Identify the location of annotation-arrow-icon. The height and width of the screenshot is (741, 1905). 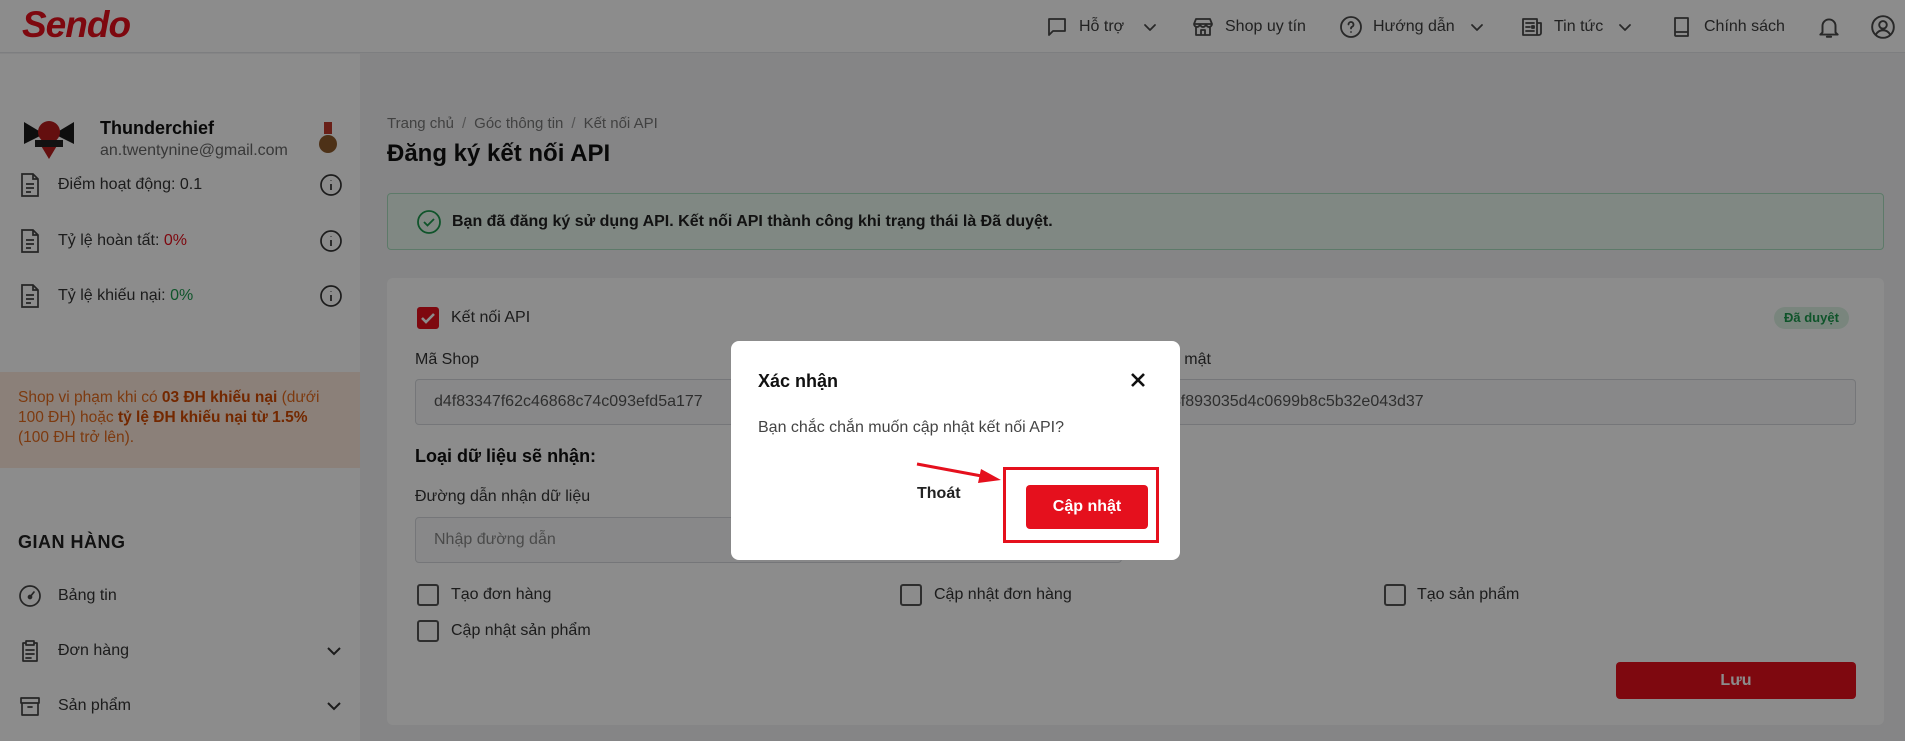
(958, 472).